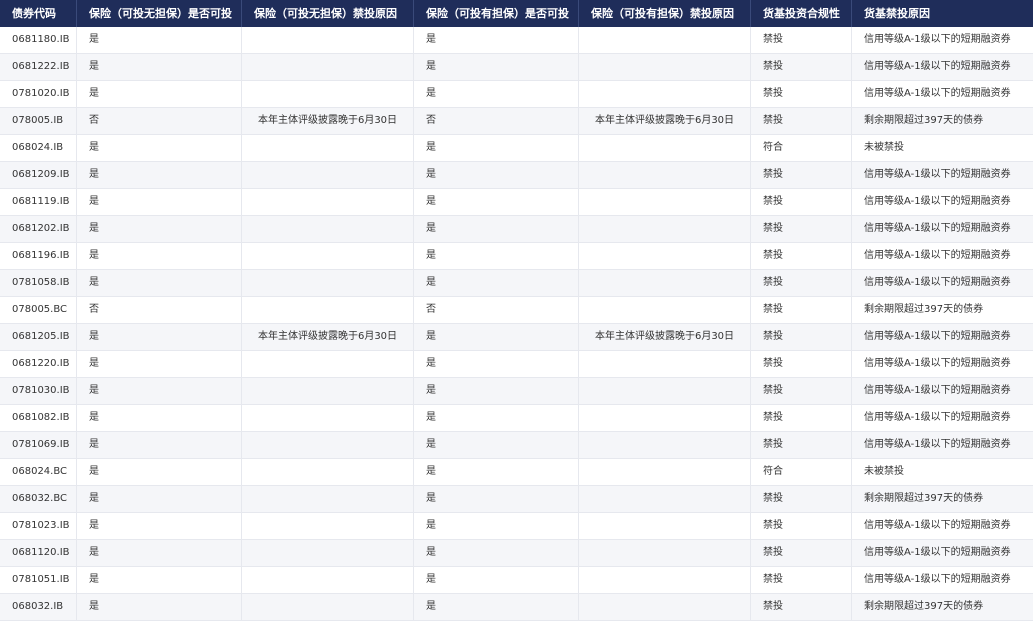 The height and width of the screenshot is (623, 1033). I want to click on table-row: 0681120.IB 是是禁投 信用等级A-1级以下的短期融资券, so click(516, 553).